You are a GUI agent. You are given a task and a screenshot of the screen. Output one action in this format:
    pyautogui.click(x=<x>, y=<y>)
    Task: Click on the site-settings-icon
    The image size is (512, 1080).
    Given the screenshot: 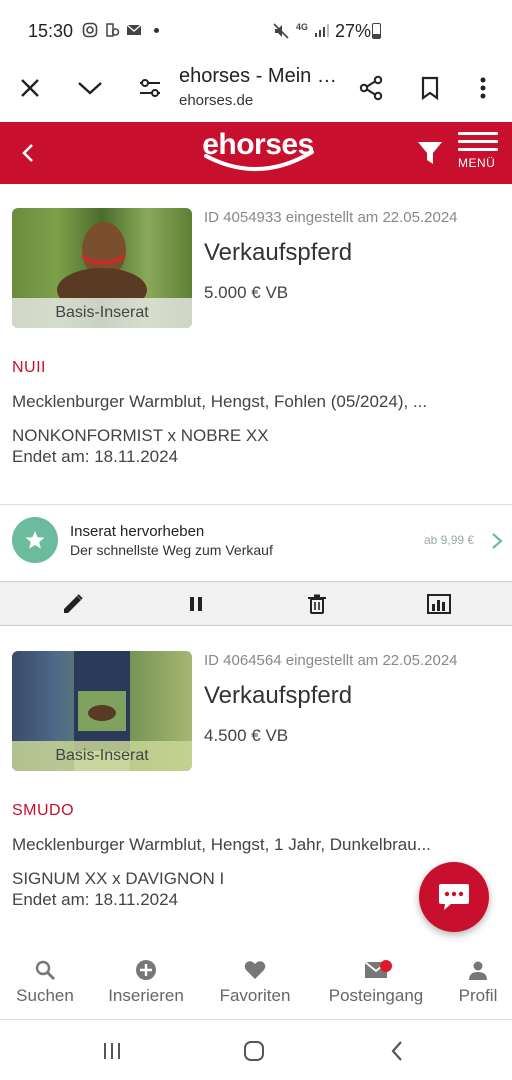 What is the action you would take?
    pyautogui.click(x=150, y=88)
    